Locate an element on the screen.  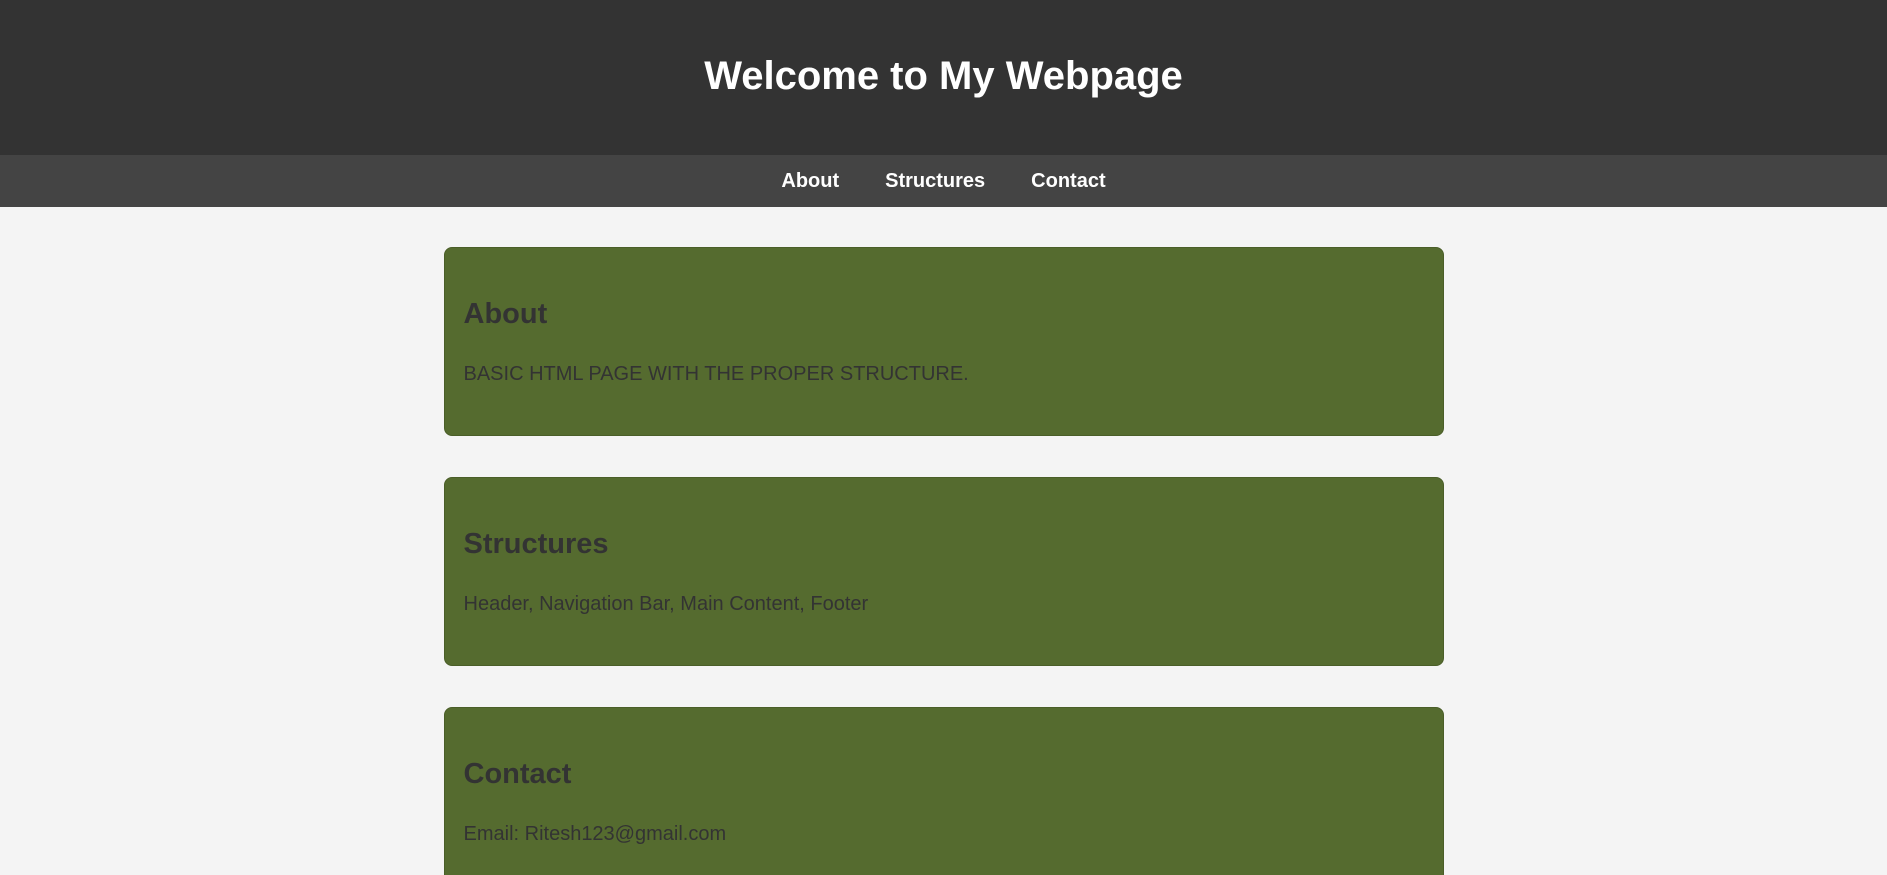
about-heading: About is located at coordinates (505, 314).